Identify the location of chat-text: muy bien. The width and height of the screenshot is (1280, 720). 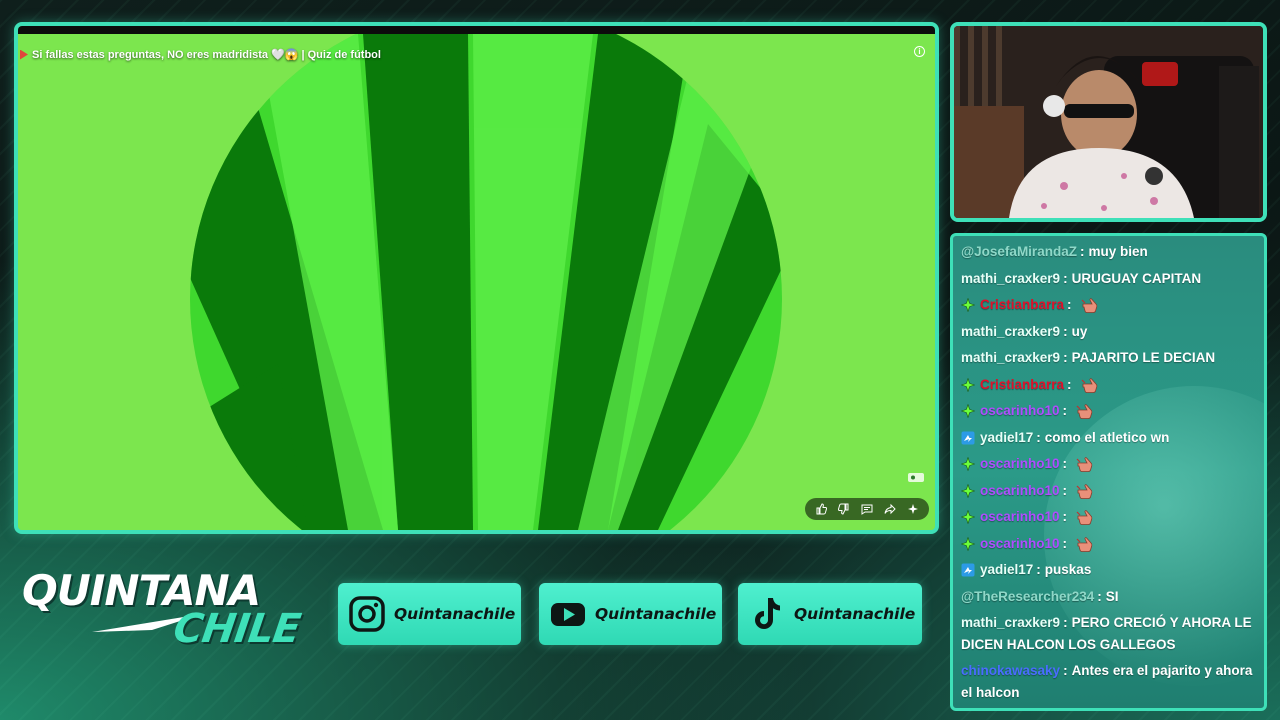
(1118, 251).